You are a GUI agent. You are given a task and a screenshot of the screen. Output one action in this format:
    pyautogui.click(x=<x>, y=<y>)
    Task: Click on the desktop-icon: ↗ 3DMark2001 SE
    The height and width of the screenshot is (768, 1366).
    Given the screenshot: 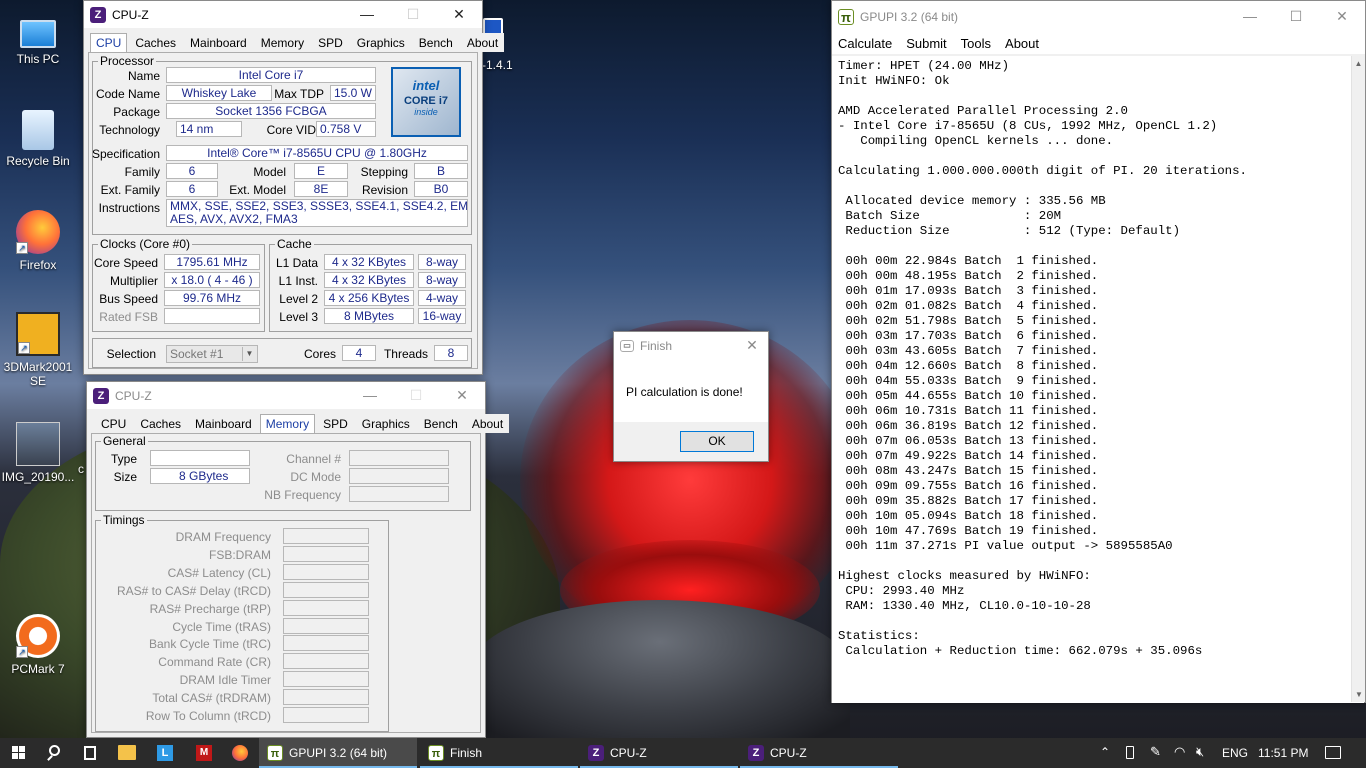 What is the action you would take?
    pyautogui.click(x=38, y=350)
    